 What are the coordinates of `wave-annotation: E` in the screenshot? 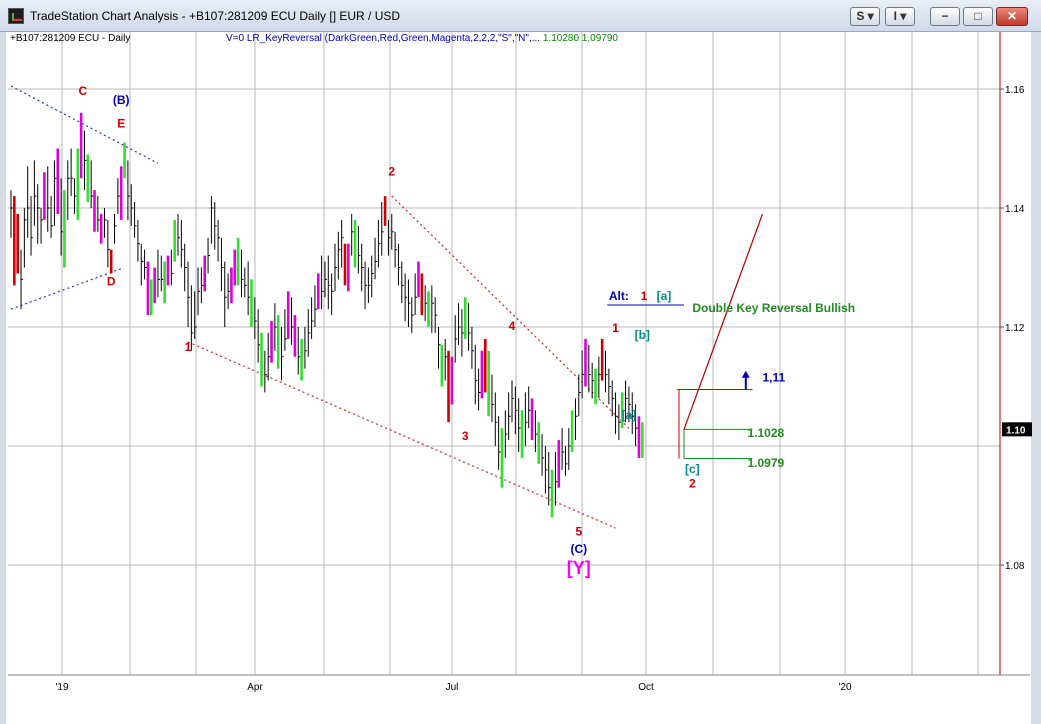 It's located at (121, 124).